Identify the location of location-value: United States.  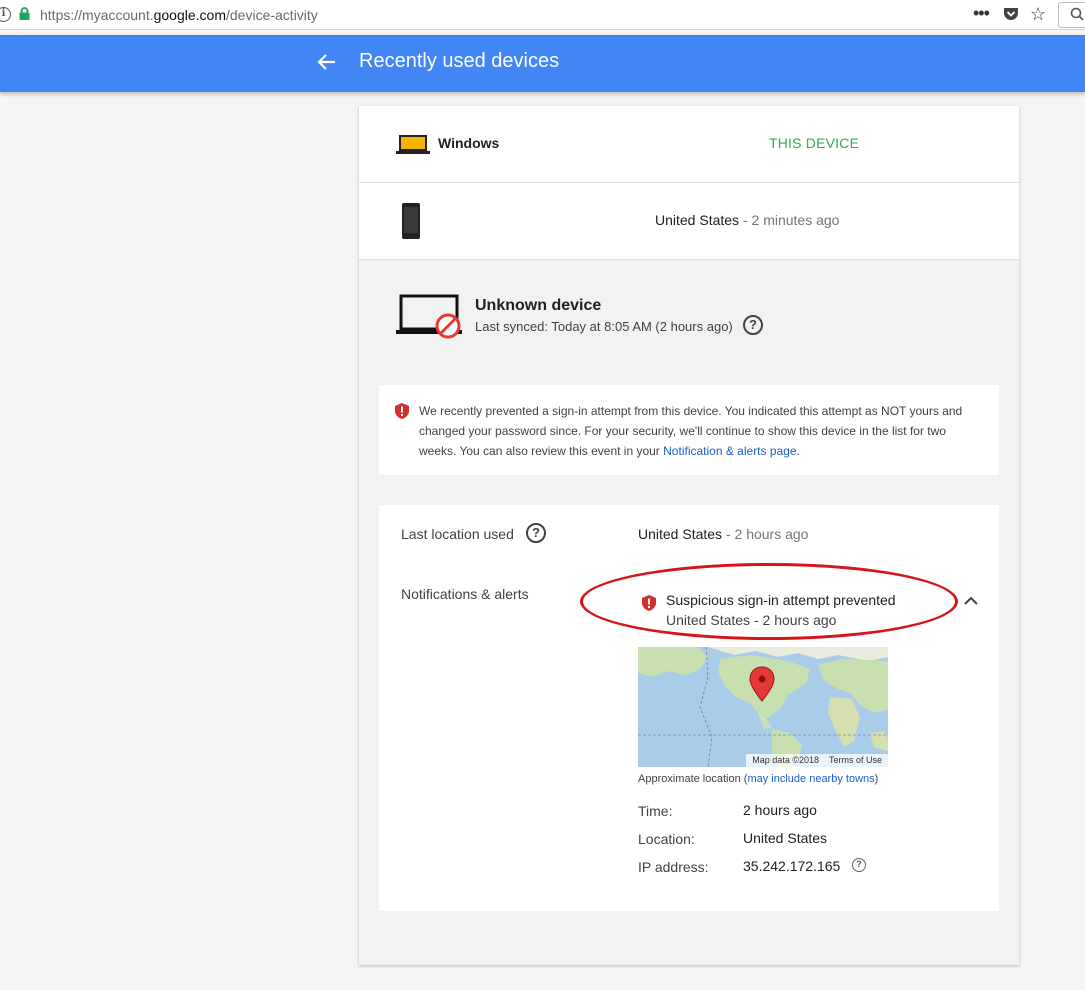
(785, 838).